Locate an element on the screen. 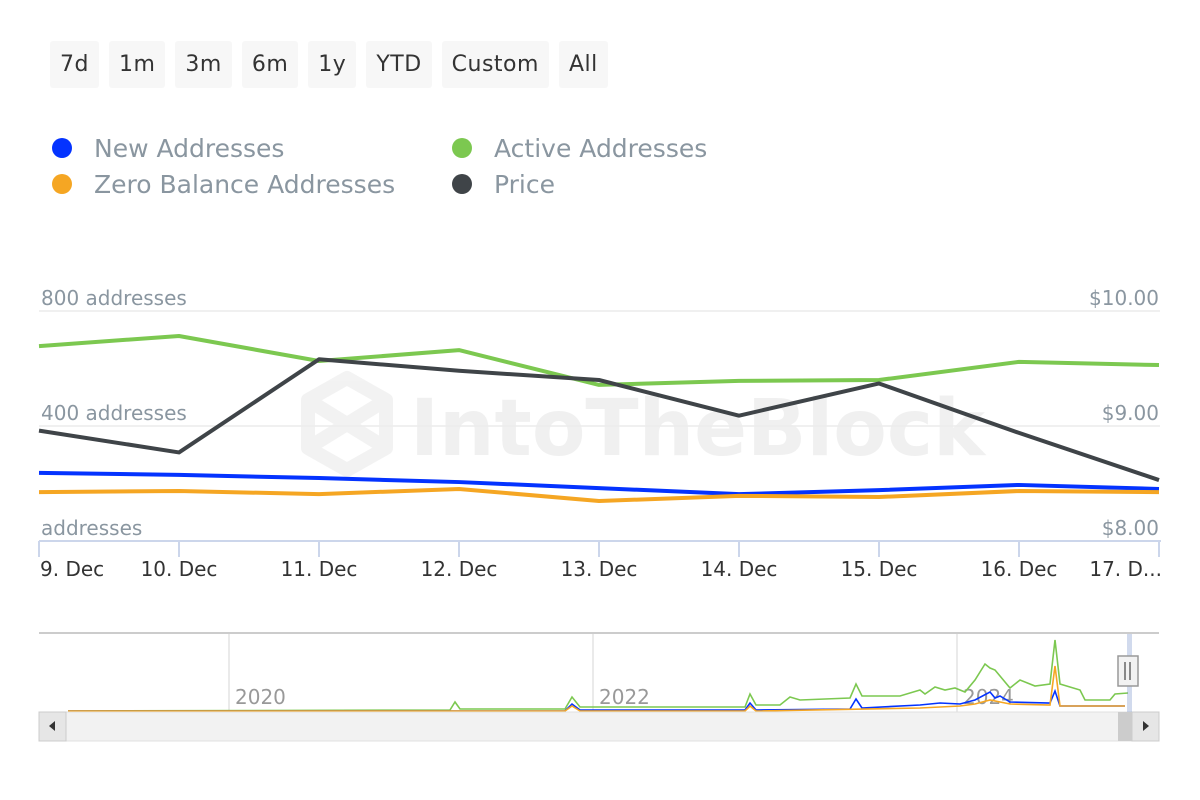  navigator-series-zero is located at coordinates (596, 688).